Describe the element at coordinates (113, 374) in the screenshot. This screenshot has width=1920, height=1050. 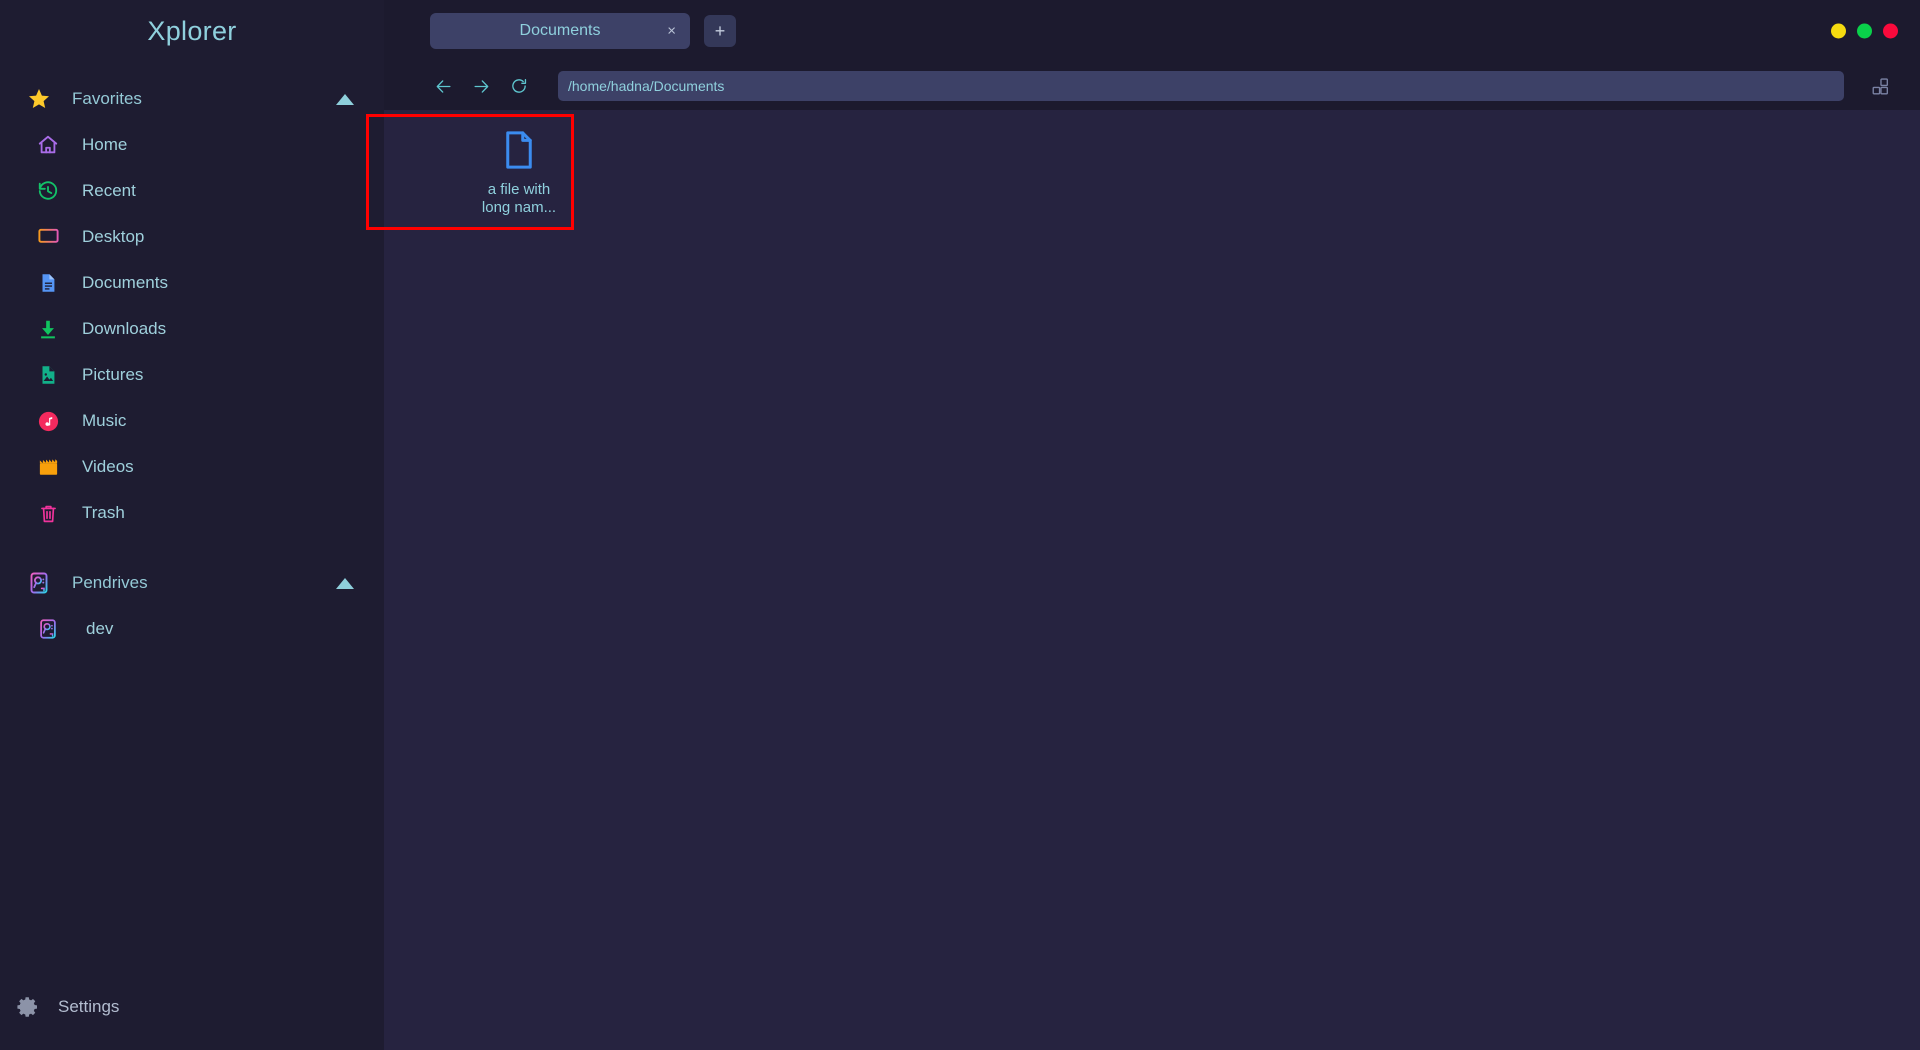
I see `sidebar-item-label: Pictures` at that location.